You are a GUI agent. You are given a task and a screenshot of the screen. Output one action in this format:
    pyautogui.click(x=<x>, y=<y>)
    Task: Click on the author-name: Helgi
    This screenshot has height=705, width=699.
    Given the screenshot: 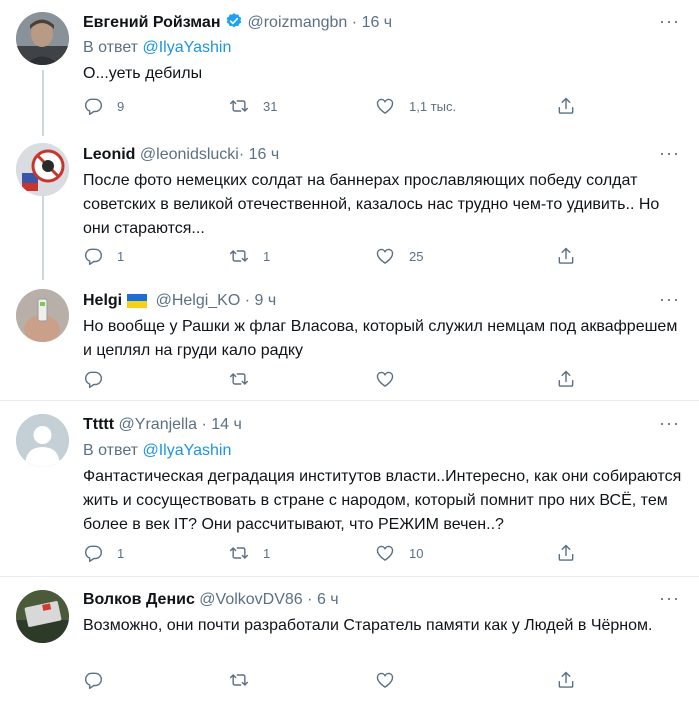 What is the action you would take?
    pyautogui.click(x=102, y=300)
    